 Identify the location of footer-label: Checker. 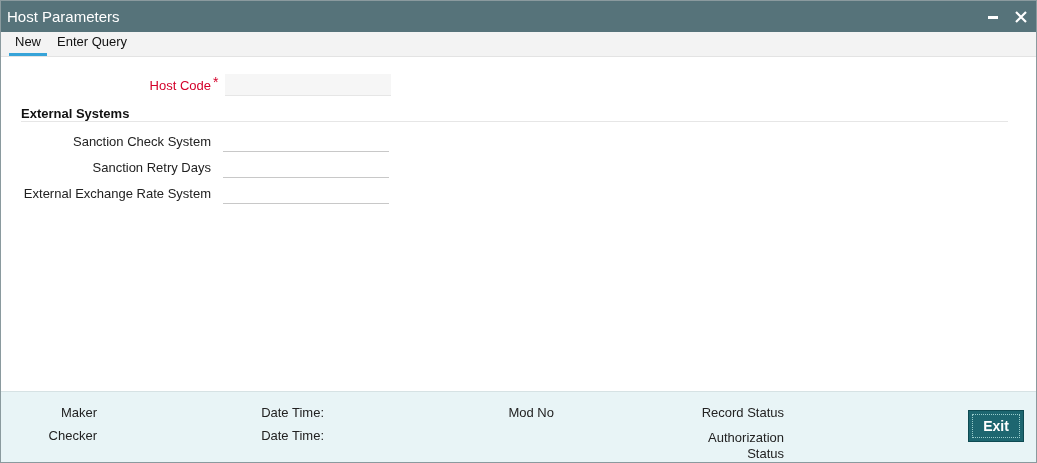
(72, 435).